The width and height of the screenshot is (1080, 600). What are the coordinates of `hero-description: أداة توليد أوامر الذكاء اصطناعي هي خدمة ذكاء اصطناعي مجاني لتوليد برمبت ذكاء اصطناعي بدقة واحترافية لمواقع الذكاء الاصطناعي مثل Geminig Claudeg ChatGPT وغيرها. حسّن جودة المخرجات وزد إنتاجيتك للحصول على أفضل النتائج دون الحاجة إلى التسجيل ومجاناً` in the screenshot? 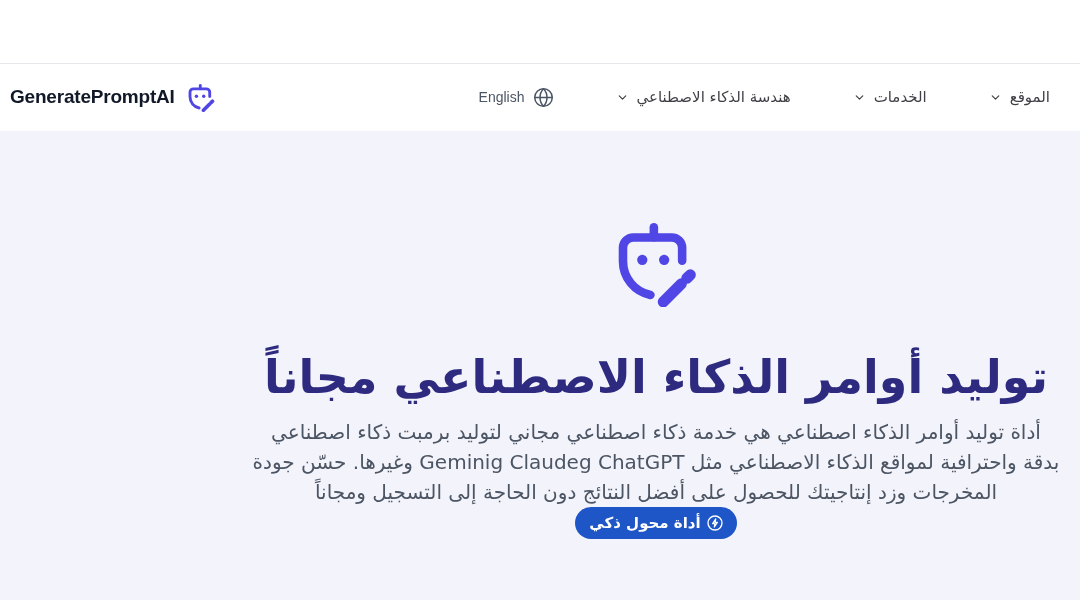 It's located at (656, 462).